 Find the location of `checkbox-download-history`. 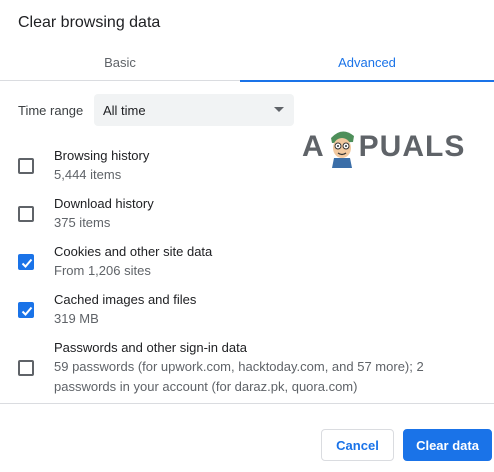

checkbox-download-history is located at coordinates (26, 214).